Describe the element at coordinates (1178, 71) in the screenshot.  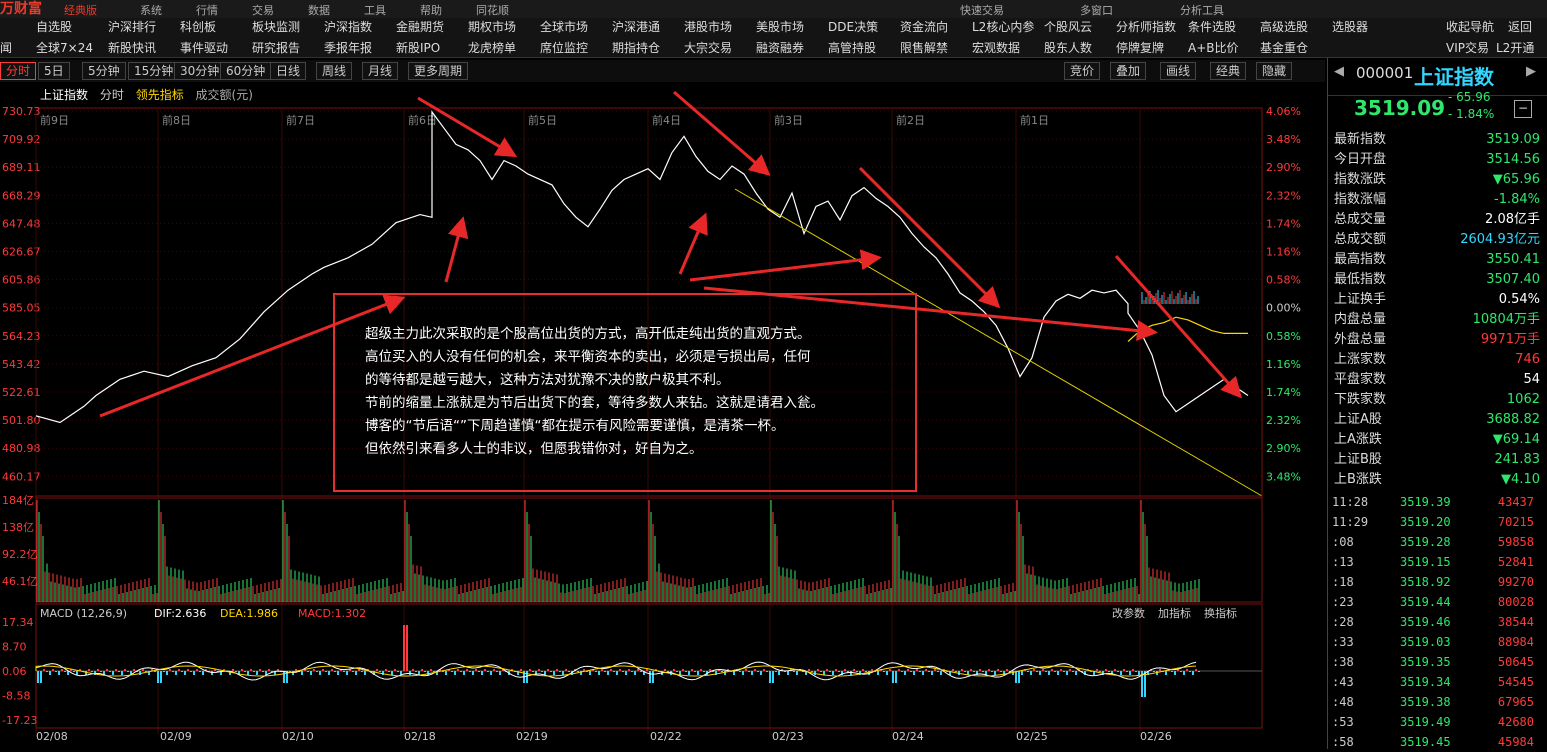
I see `chart-tool-2: 画线` at that location.